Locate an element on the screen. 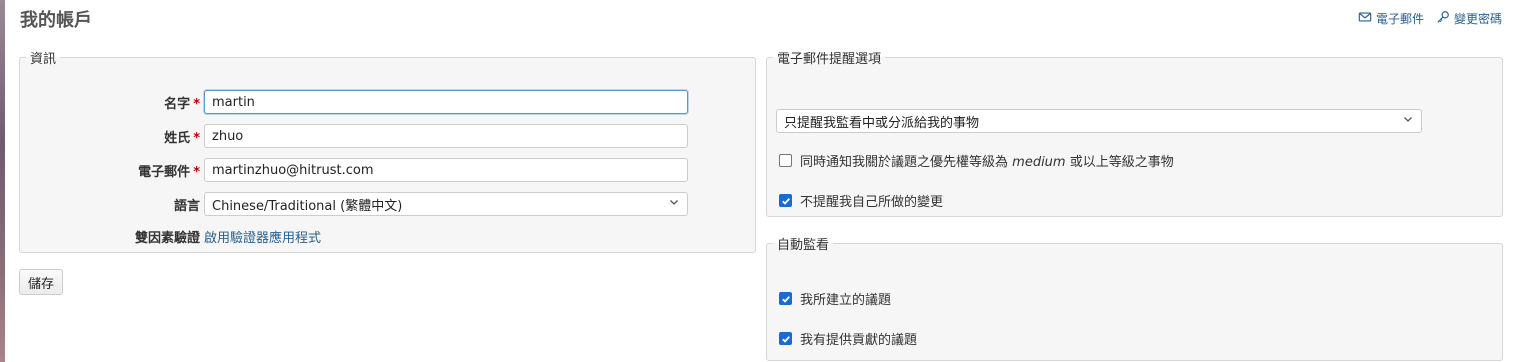  no-self-notified-option: 不提醒我自己所做的變更 is located at coordinates (861, 200).